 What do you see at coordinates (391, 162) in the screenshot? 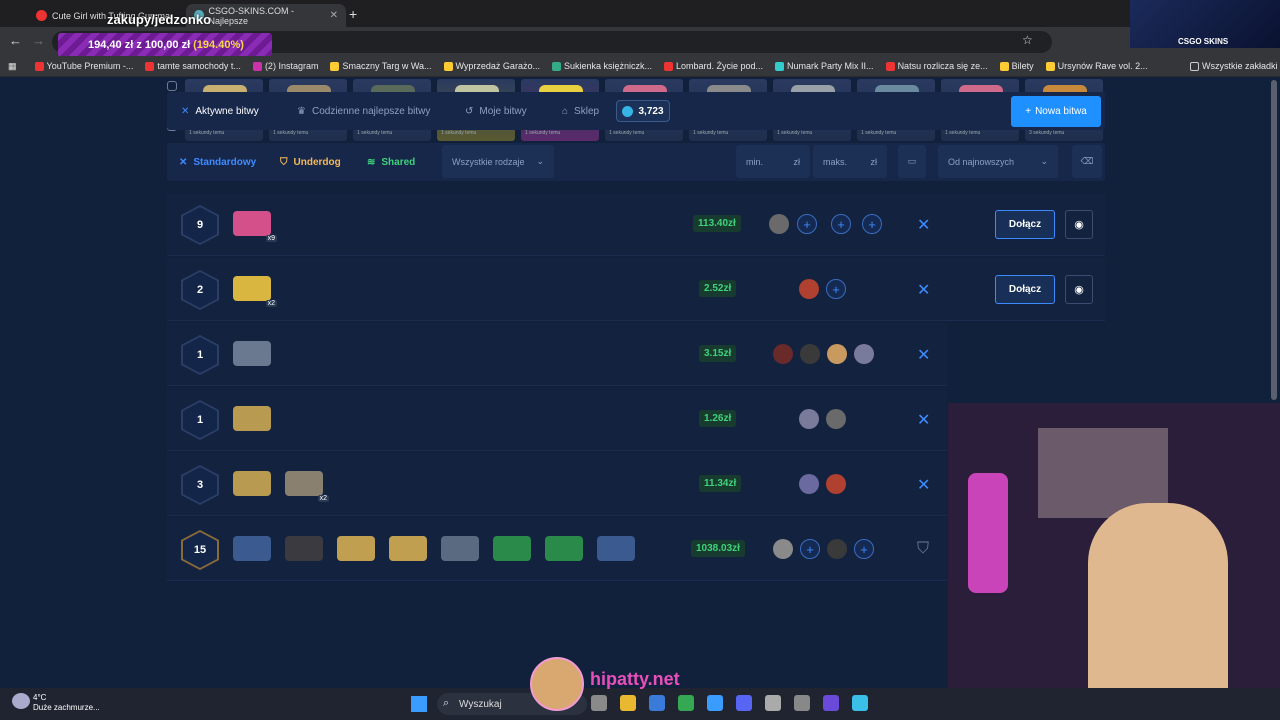
I see `filter-shared: ≋ Shared` at bounding box center [391, 162].